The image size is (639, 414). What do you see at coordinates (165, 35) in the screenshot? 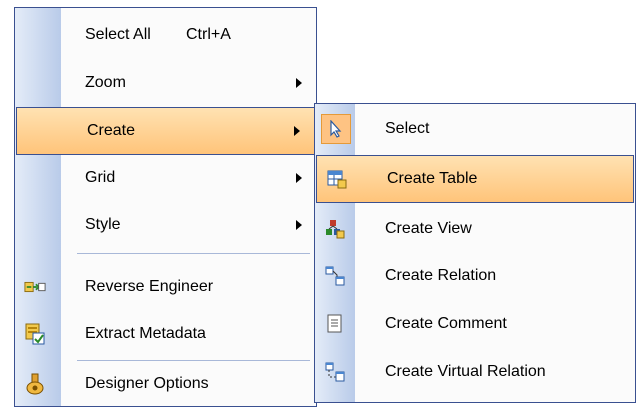
I see `menu-item-select-all: Select All Ctrl+A` at bounding box center [165, 35].